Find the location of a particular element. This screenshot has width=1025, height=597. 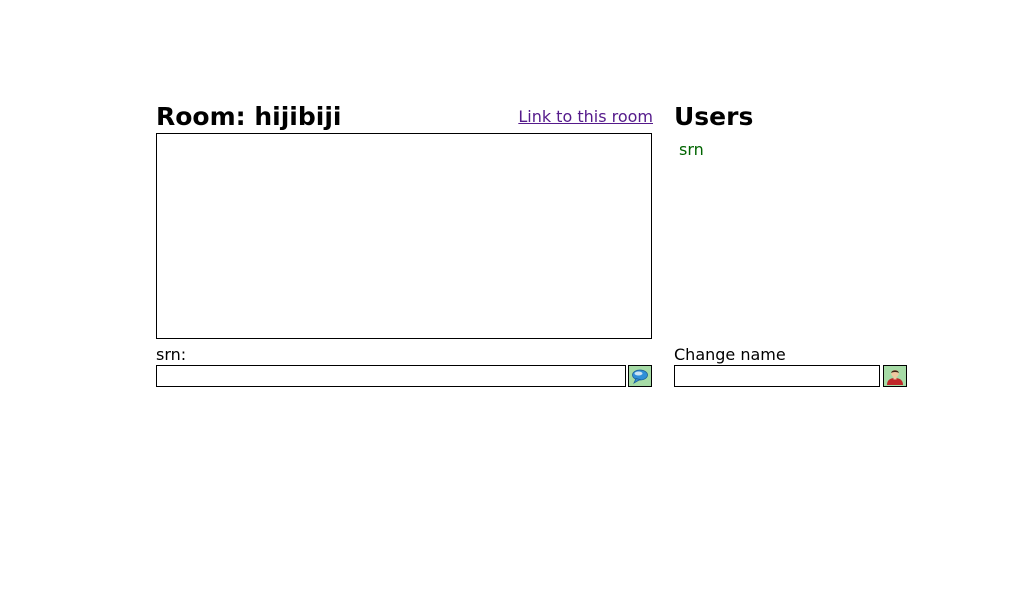

user-avatar-icon is located at coordinates (895, 376).